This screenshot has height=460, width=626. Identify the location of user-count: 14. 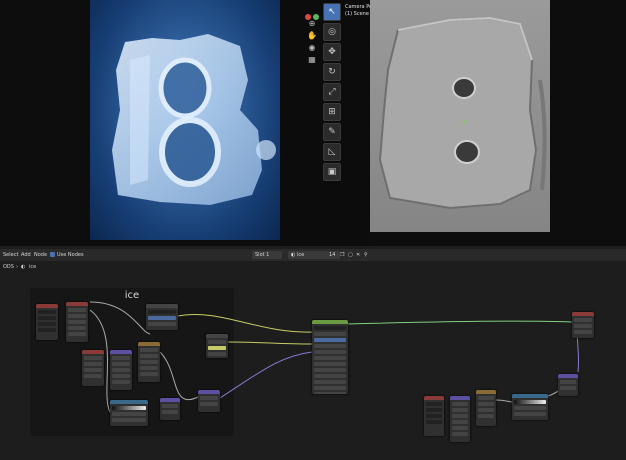
(333, 255).